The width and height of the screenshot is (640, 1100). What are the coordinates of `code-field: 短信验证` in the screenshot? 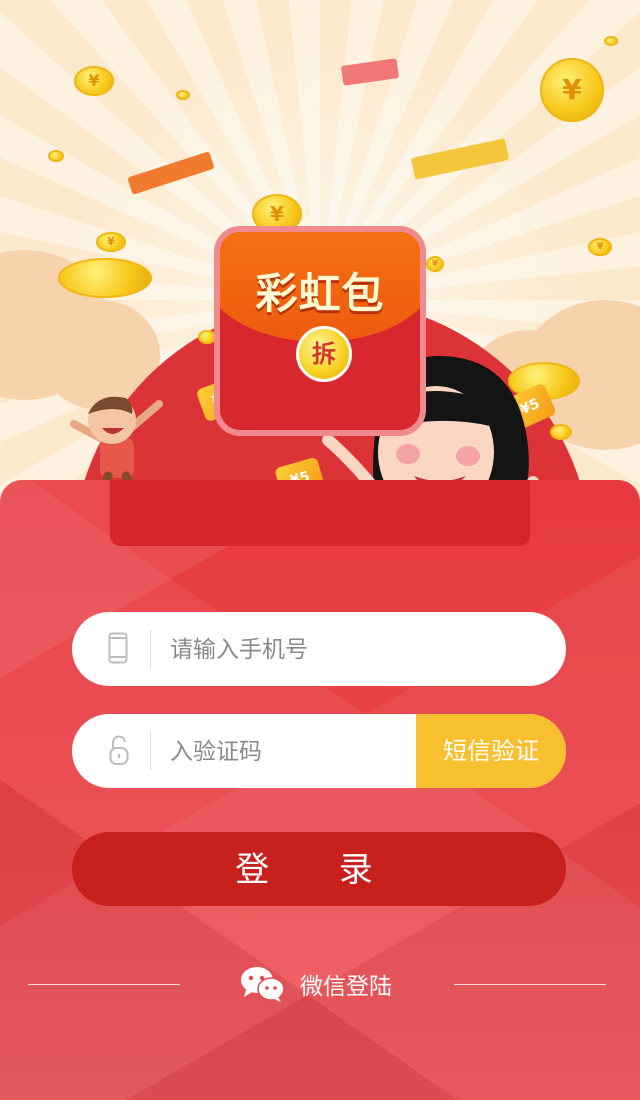 It's located at (319, 751).